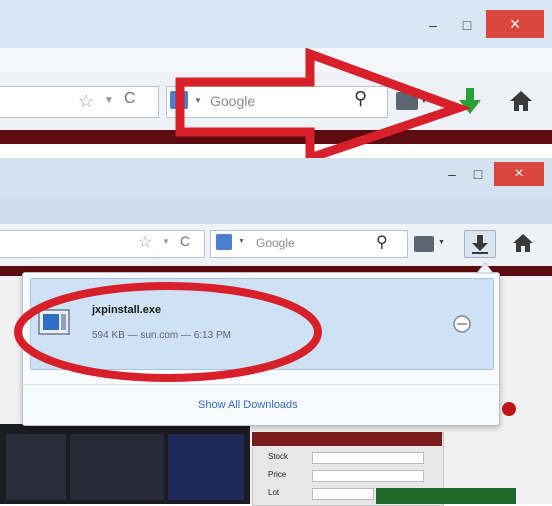  What do you see at coordinates (224, 242) in the screenshot?
I see `search-engine-icon` at bounding box center [224, 242].